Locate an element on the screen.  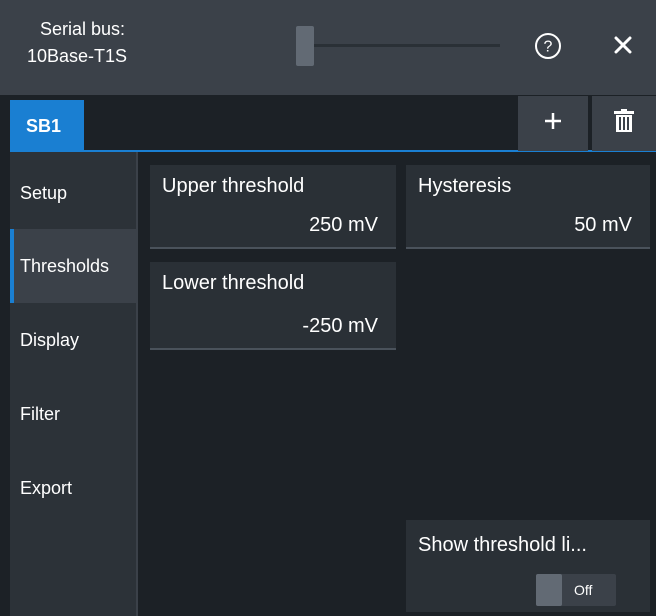
sidebar-item-export: Export is located at coordinates (73, 488).